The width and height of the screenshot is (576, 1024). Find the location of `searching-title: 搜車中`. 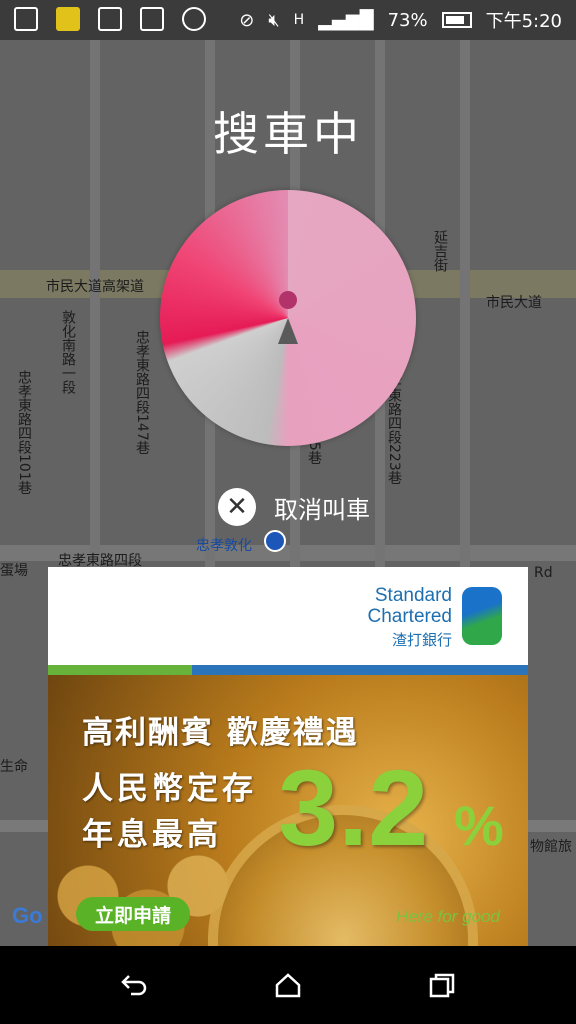

searching-title: 搜車中 is located at coordinates (288, 134).